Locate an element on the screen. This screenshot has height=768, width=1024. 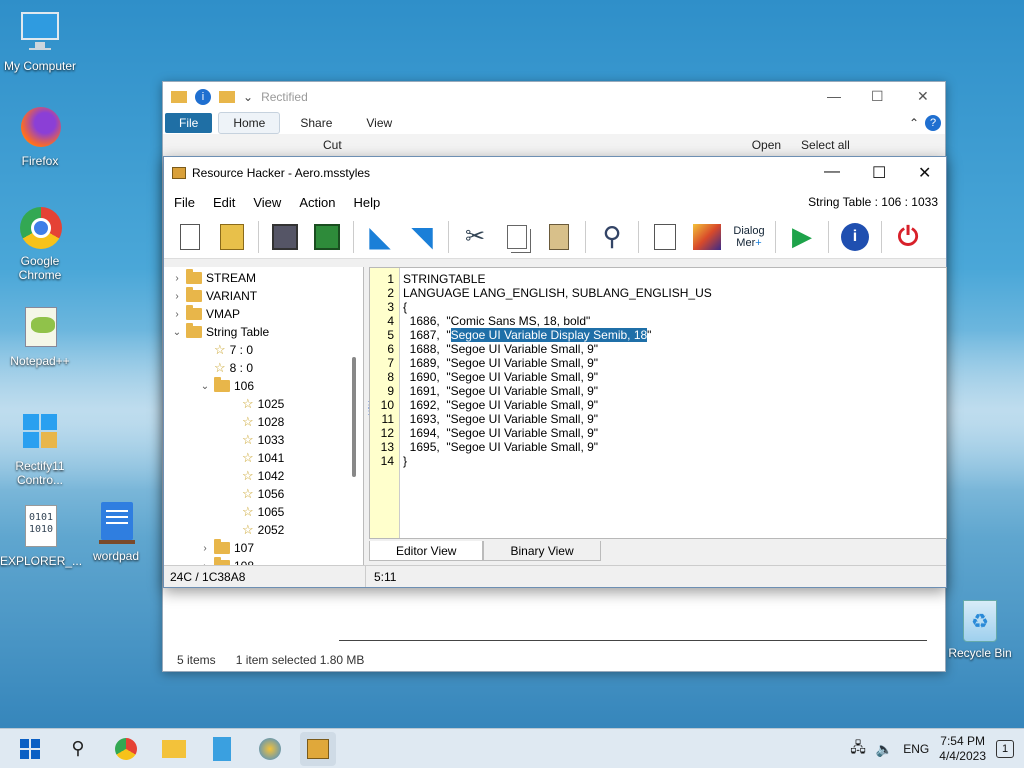
tree-item-label: 1065 is located at coordinates (271, 512).